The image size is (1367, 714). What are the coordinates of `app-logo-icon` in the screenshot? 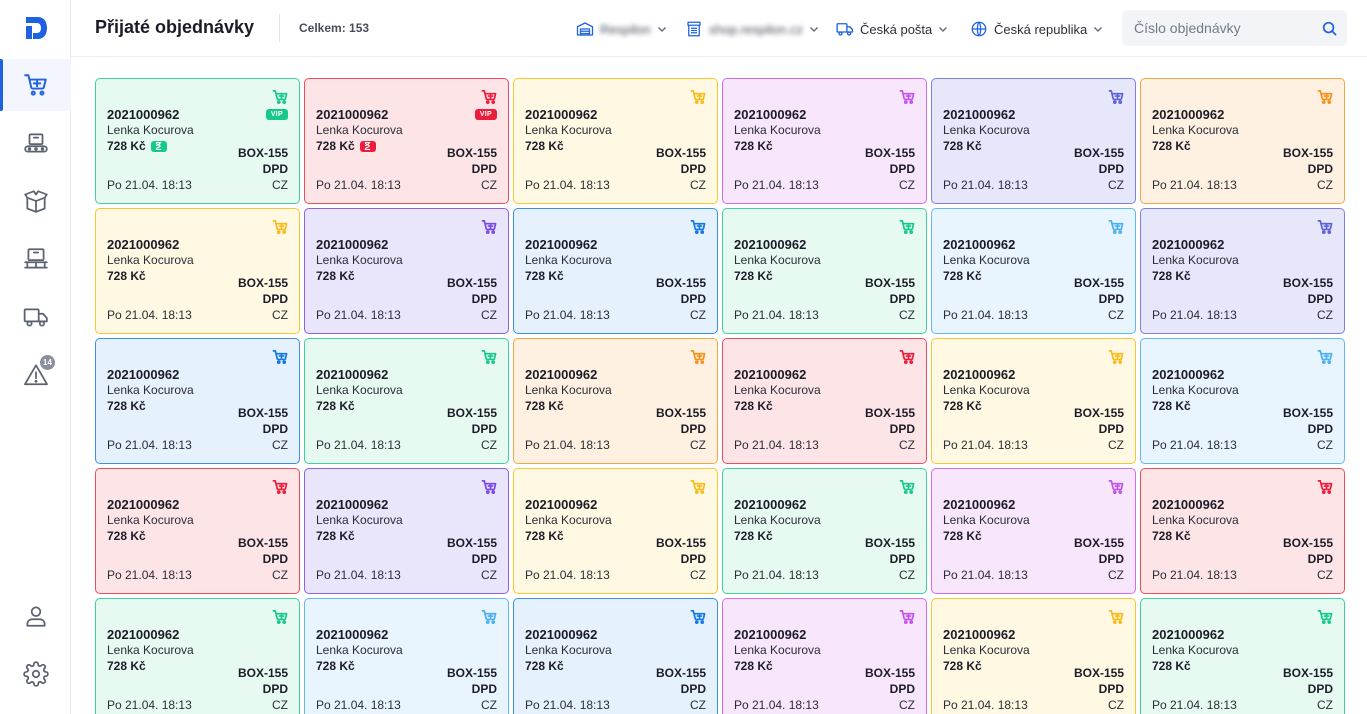 It's located at (36, 28).